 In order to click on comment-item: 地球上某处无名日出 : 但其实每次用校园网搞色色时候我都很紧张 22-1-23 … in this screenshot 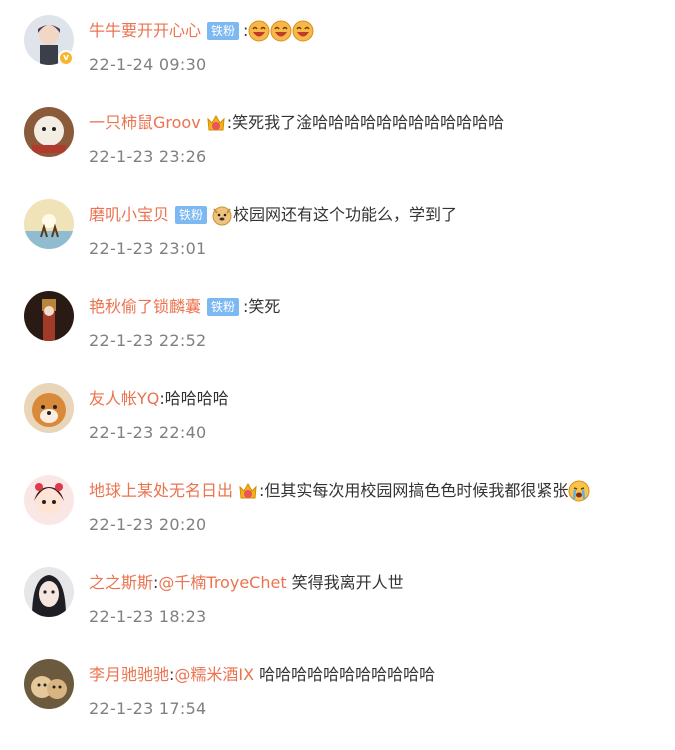, I will do `click(337, 520)`.